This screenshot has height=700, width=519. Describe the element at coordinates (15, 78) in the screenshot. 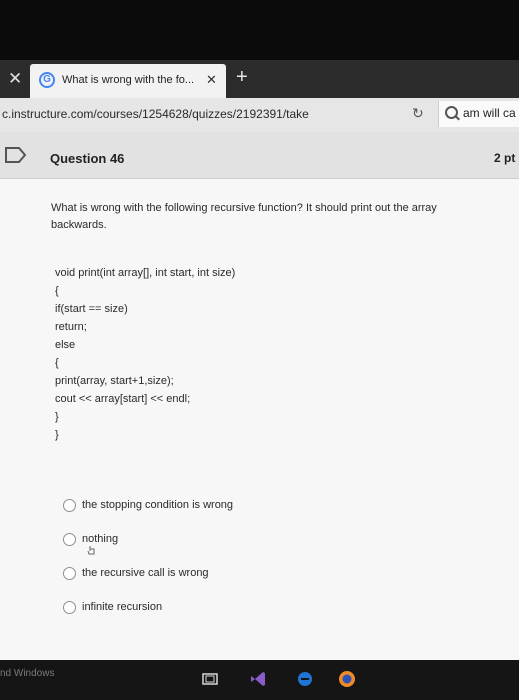

I see `close-tab-icon: ✕` at that location.